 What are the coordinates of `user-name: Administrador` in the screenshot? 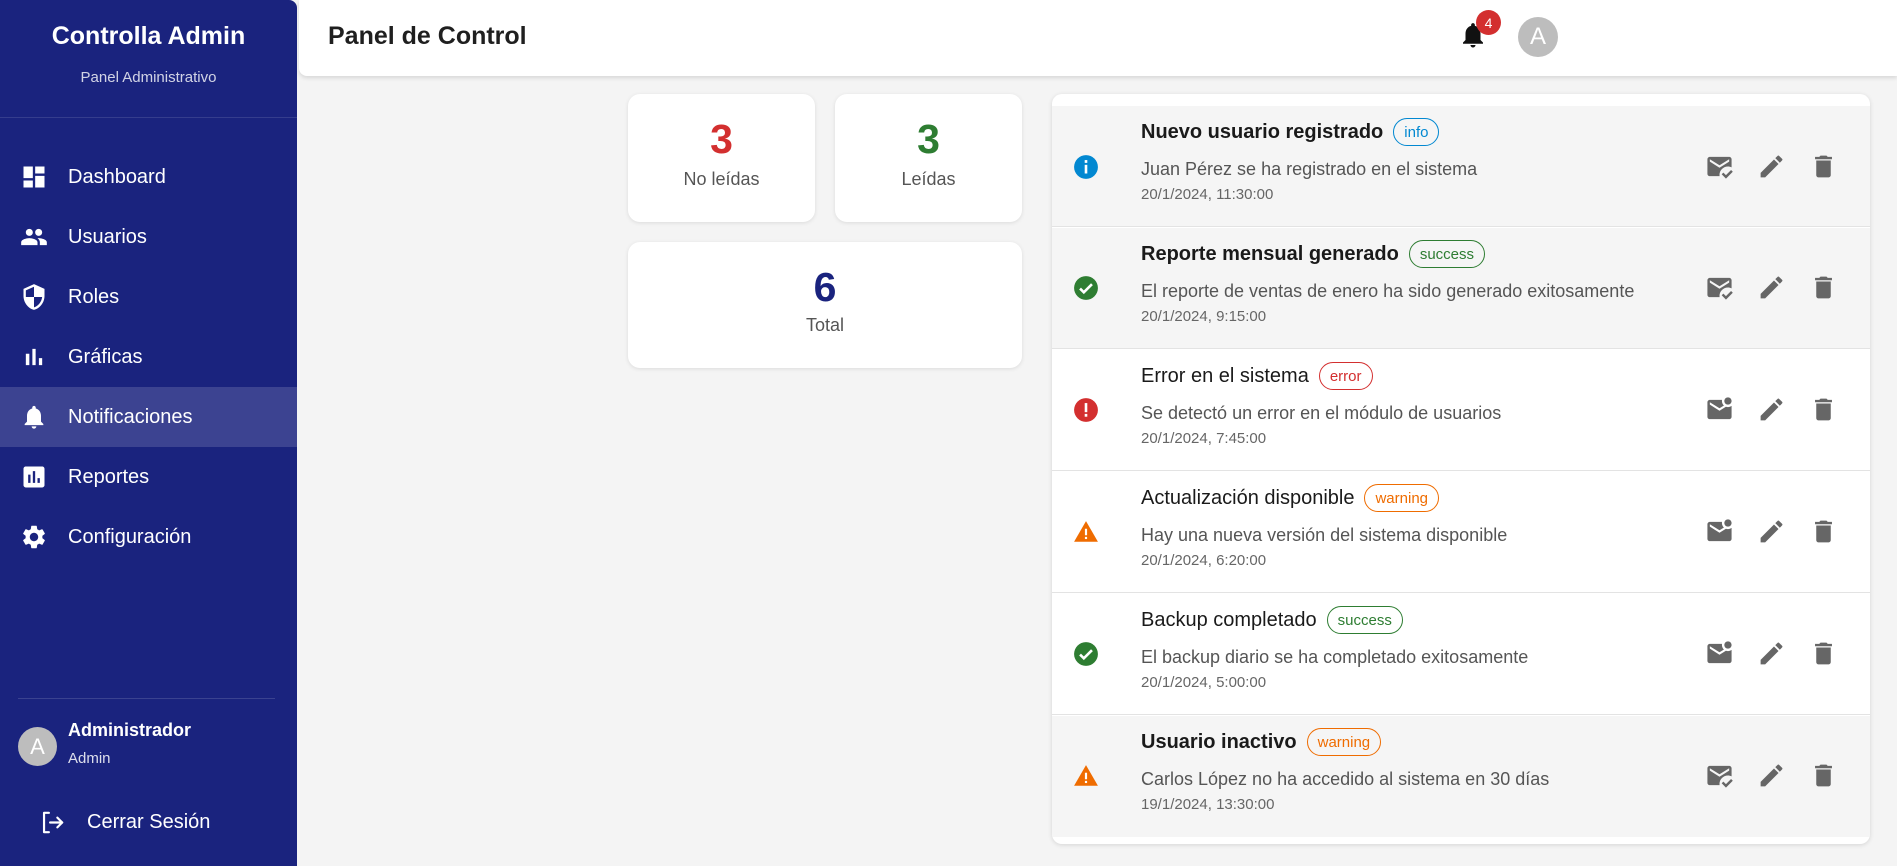 It's located at (130, 730).